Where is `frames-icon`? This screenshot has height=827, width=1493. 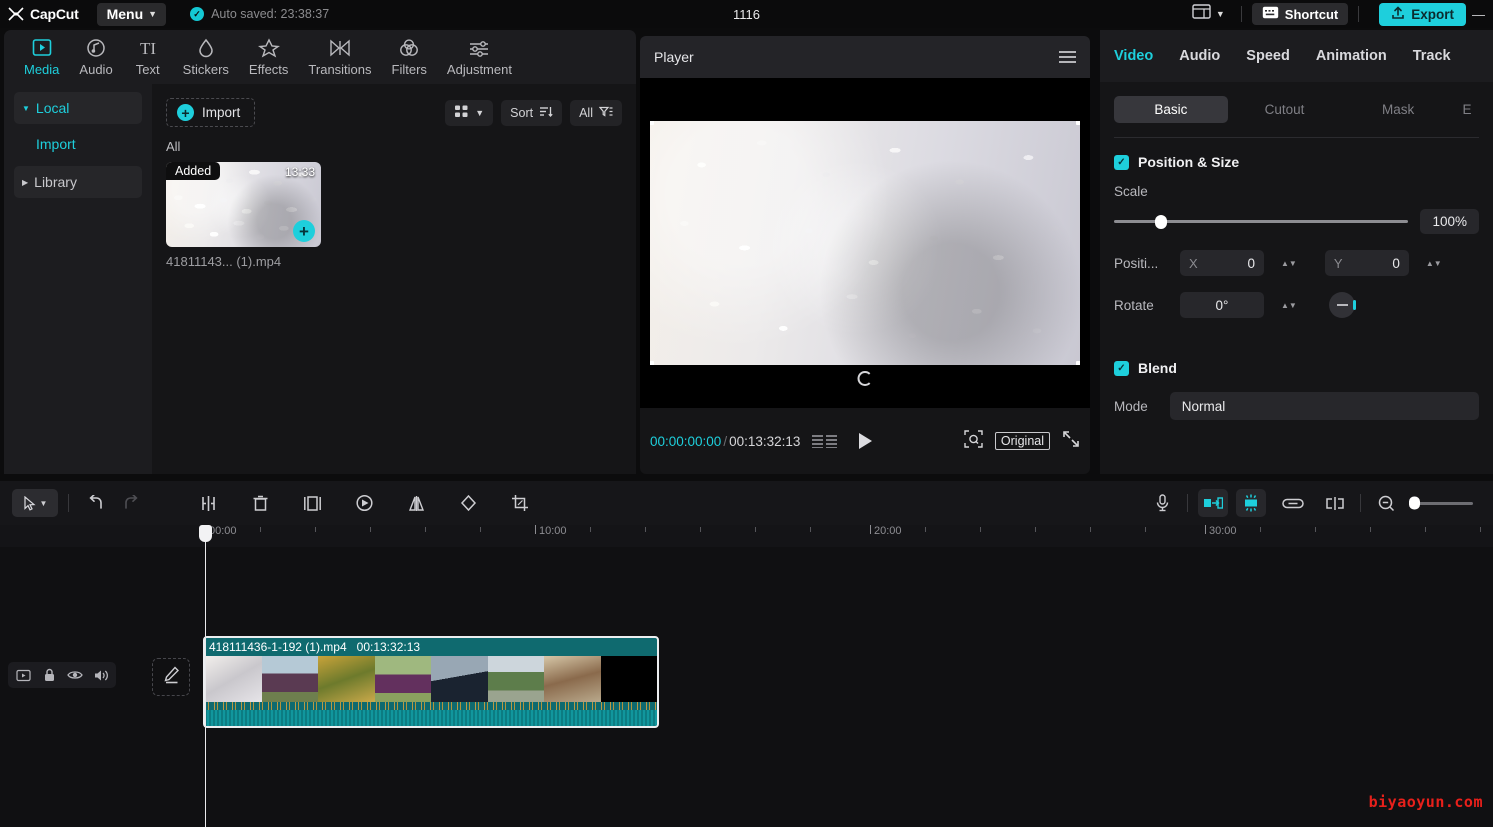 frames-icon is located at coordinates (825, 441).